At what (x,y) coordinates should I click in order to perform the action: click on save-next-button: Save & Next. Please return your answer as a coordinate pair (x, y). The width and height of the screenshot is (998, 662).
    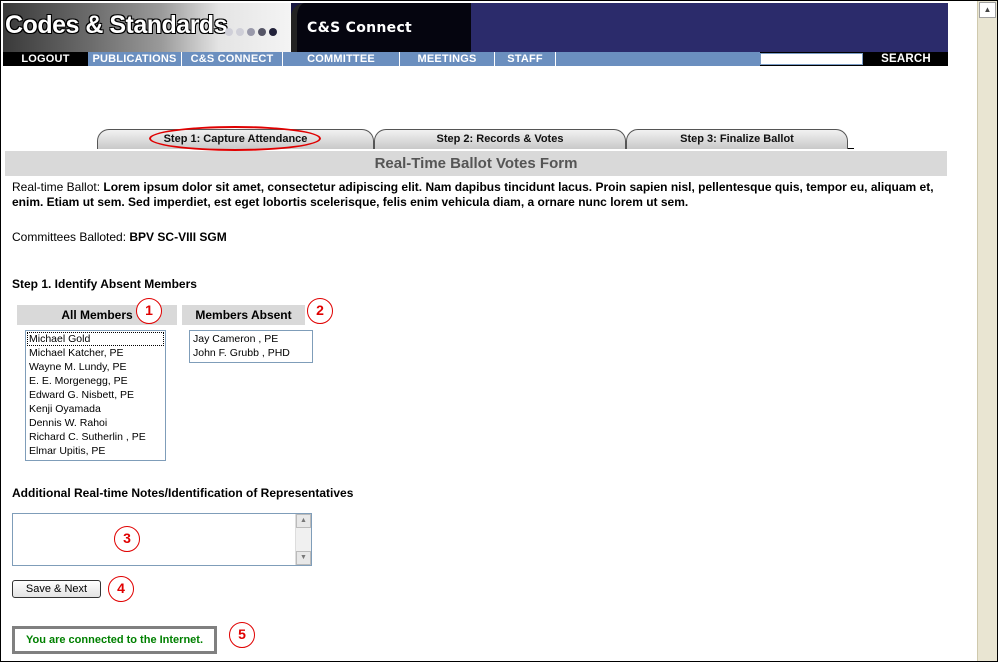
    Looking at the image, I should click on (56, 589).